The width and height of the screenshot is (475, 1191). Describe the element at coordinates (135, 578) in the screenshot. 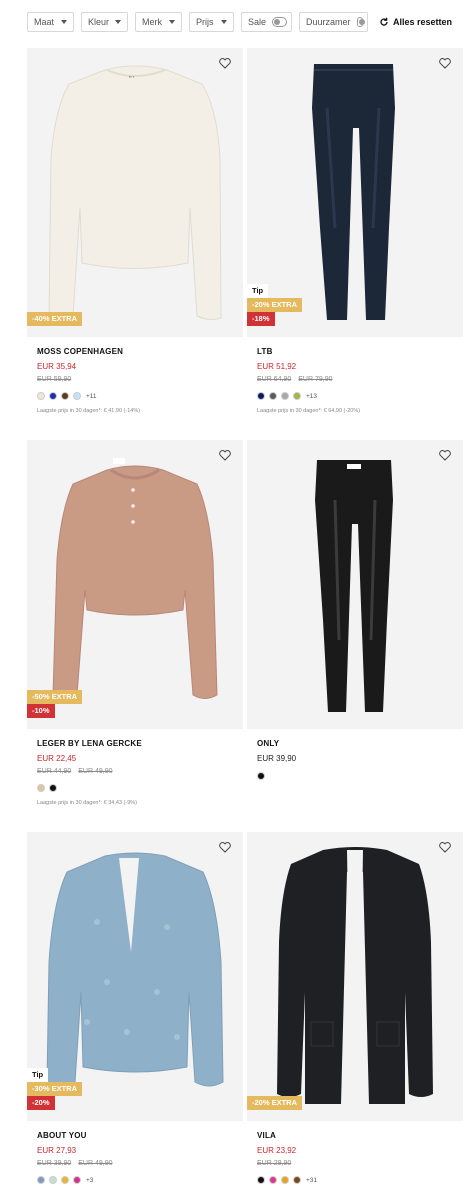

I see `knit-polo-image` at that location.